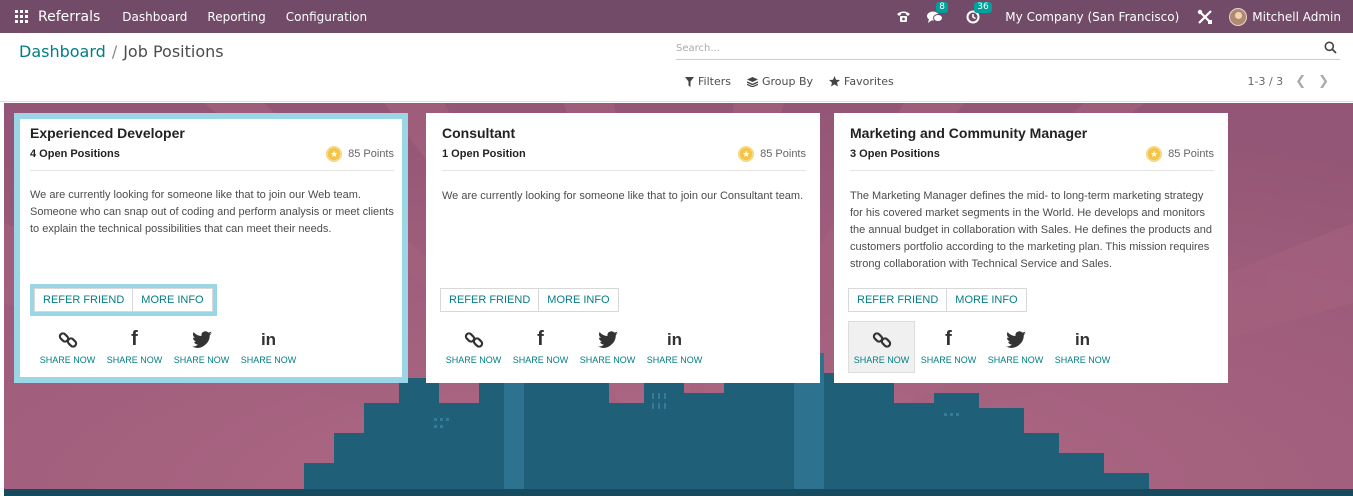 The width and height of the screenshot is (1353, 496). I want to click on group-by-button: Group By, so click(780, 81).